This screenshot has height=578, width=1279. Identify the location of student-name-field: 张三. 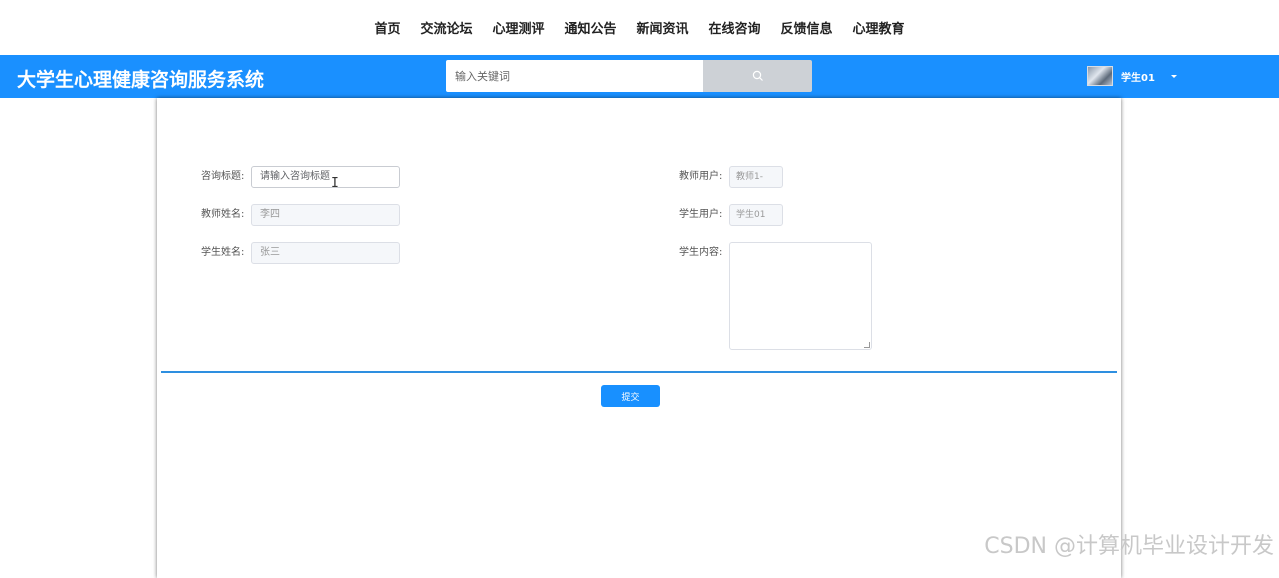
(325, 253).